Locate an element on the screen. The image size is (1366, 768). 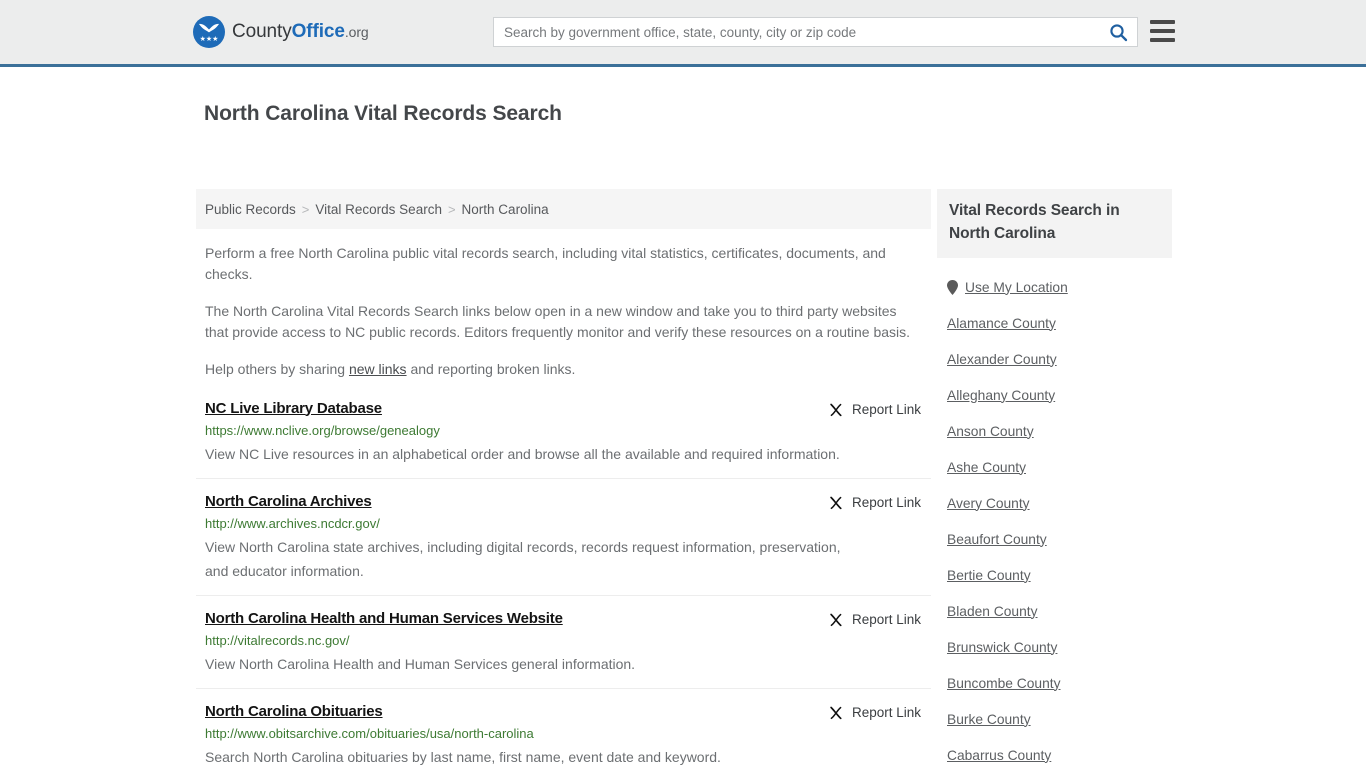
search-bar is located at coordinates (815, 32).